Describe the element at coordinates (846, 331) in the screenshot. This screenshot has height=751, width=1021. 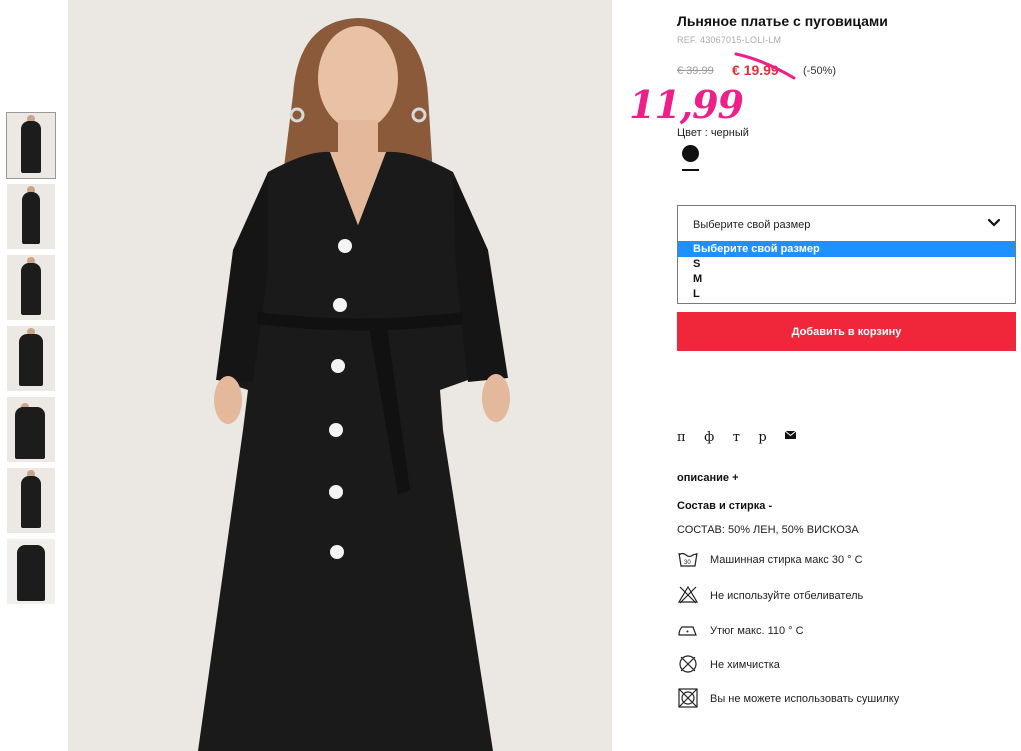
I see `add-to-cart-button: Добавить в корзину` at that location.